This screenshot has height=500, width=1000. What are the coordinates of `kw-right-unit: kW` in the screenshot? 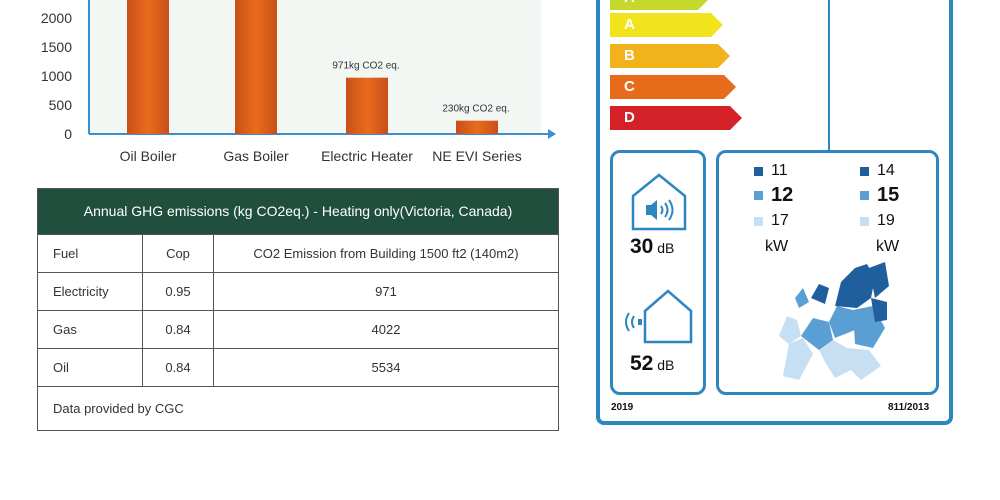 It's located at (888, 246).